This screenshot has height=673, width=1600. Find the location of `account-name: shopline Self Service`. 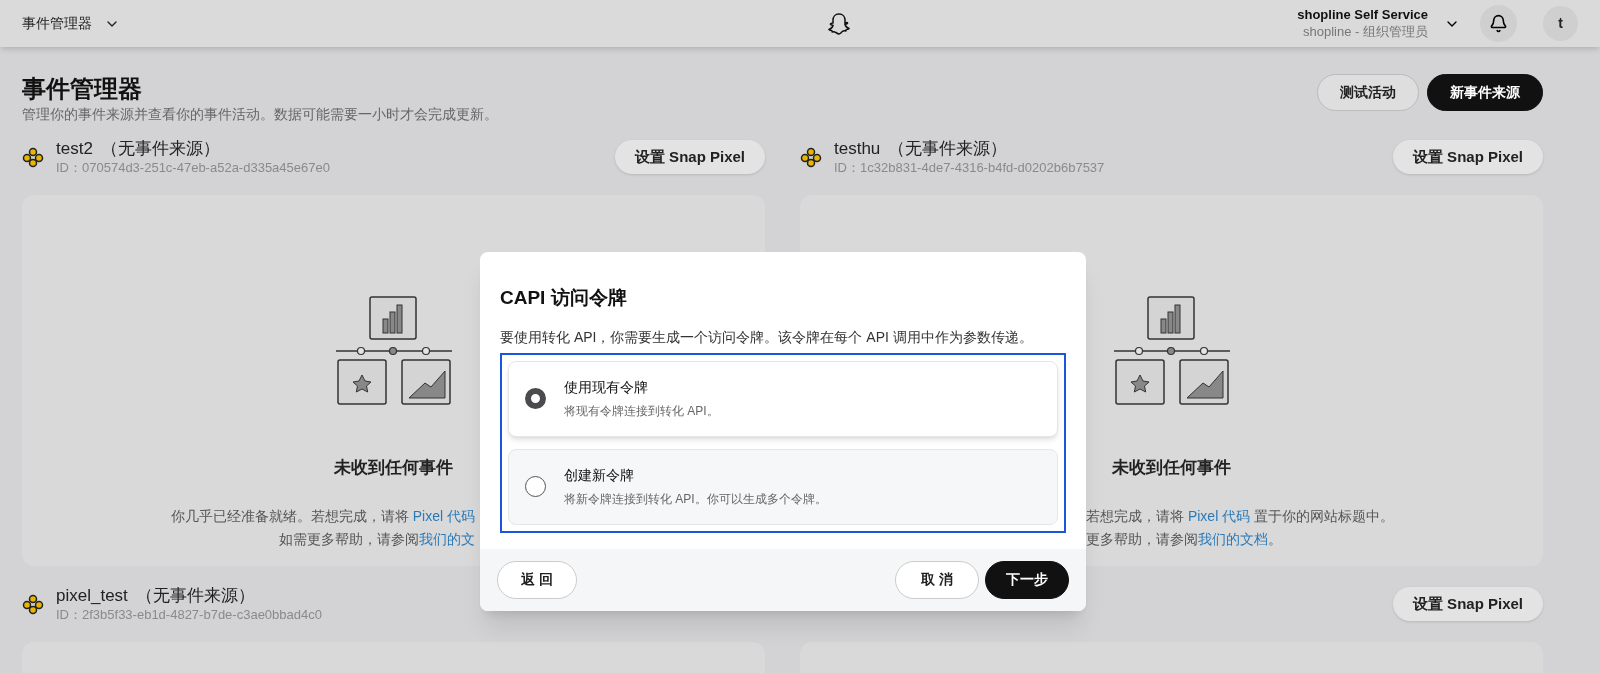

account-name: shopline Self Service is located at coordinates (1362, 15).